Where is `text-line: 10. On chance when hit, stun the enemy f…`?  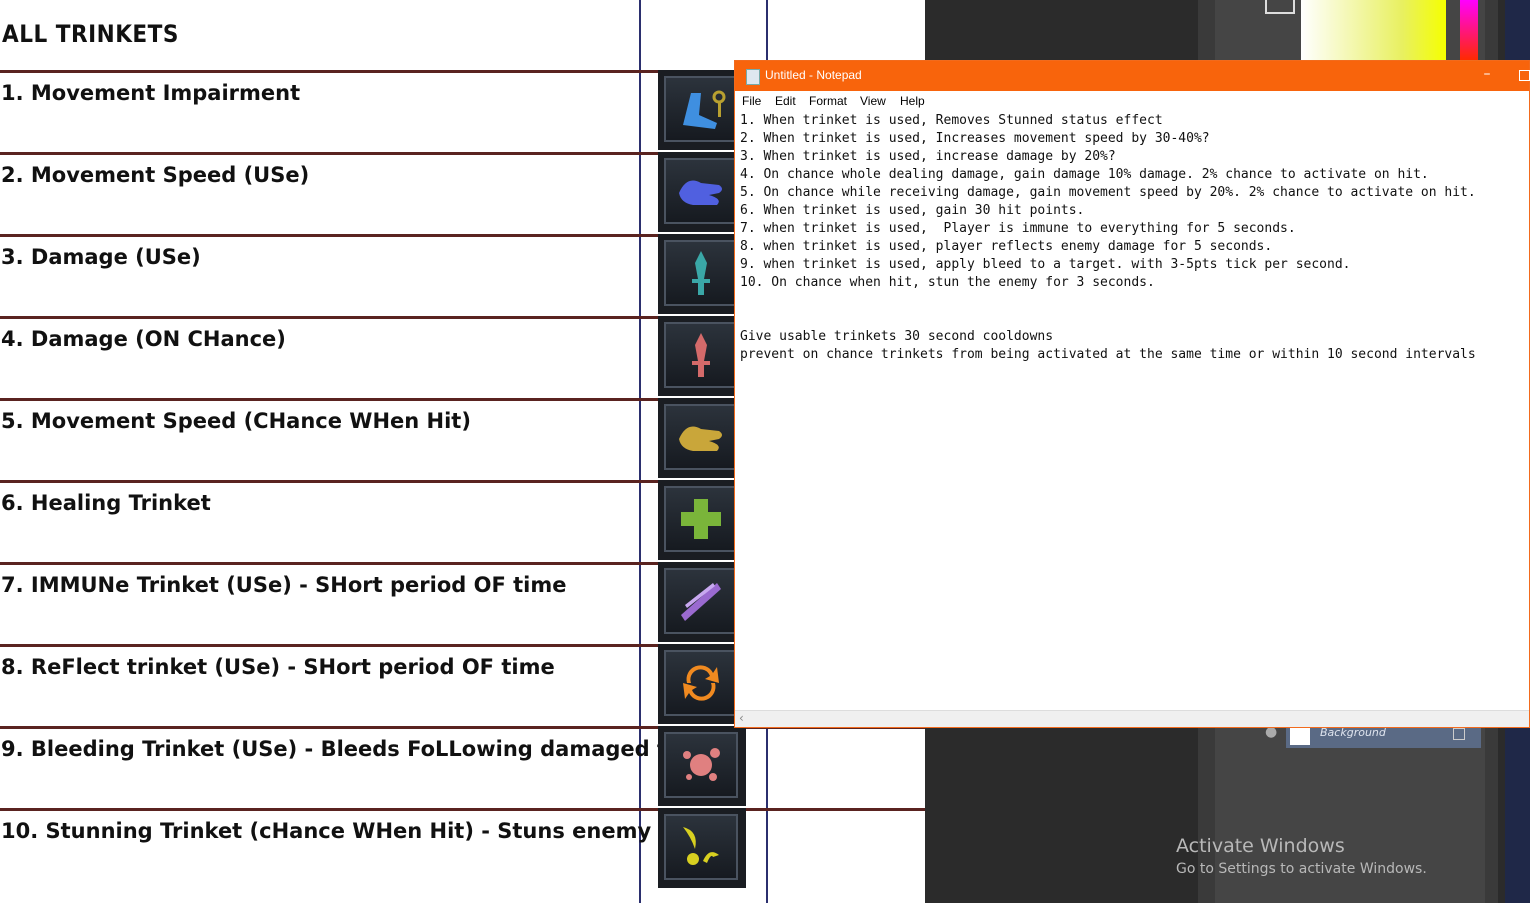
text-line: 10. On chance when hit, stun the enemy f… is located at coordinates (947, 282).